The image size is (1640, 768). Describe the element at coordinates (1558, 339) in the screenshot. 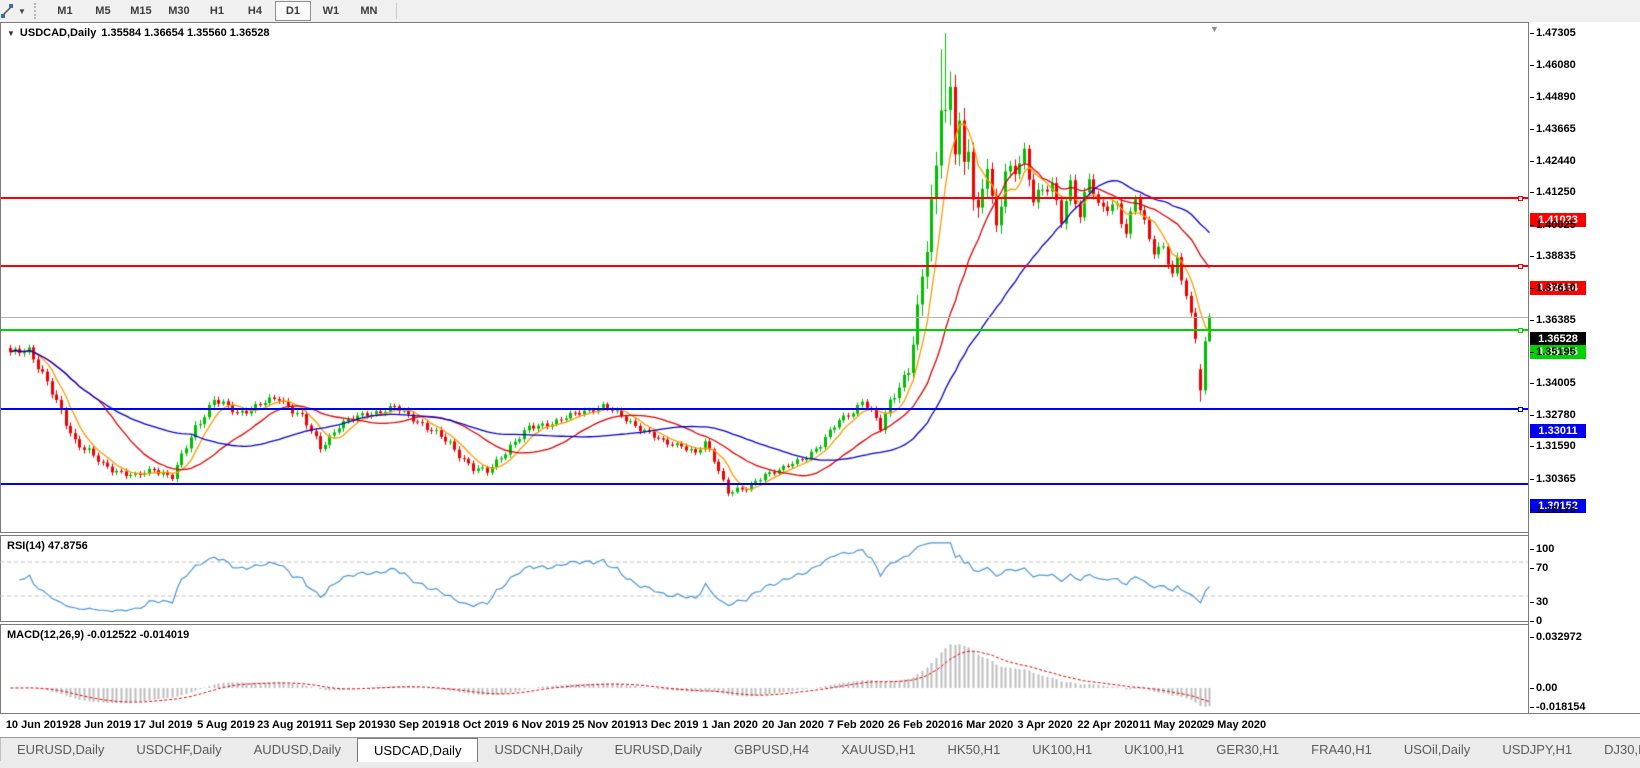

I see `bid-price-label: 1.36528` at that location.